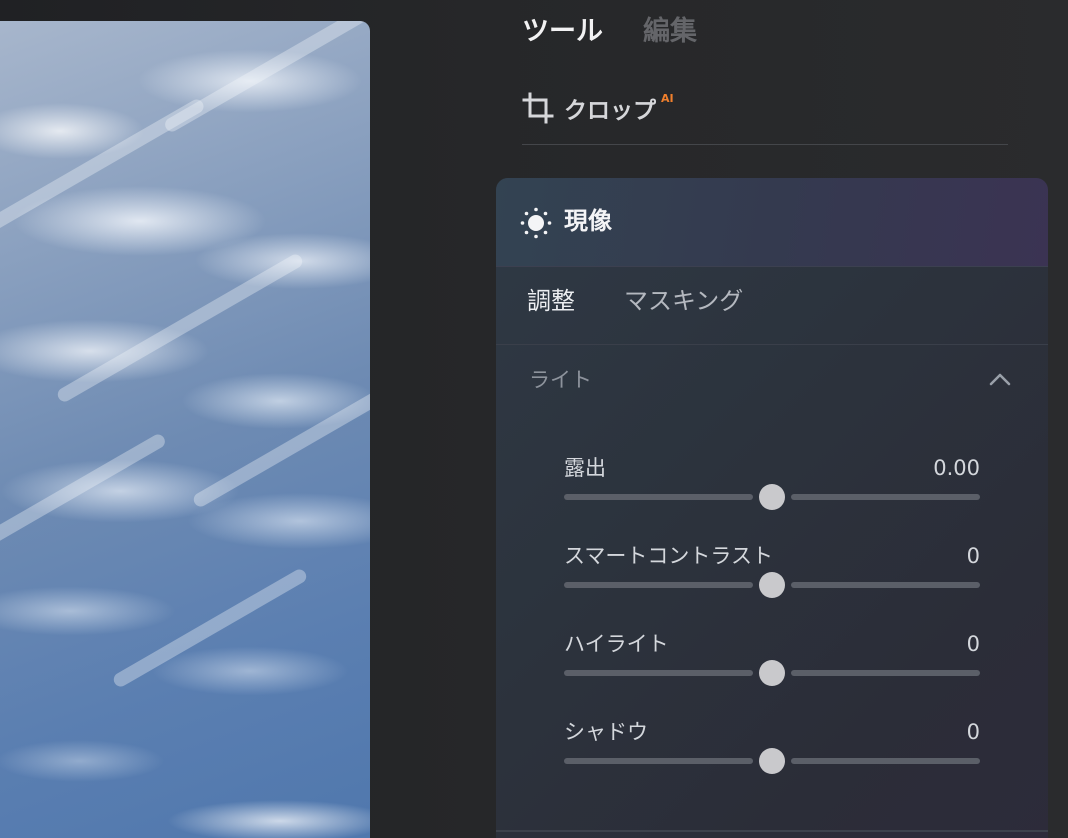 The width and height of the screenshot is (1068, 838). I want to click on ai-badge: AI, so click(667, 98).